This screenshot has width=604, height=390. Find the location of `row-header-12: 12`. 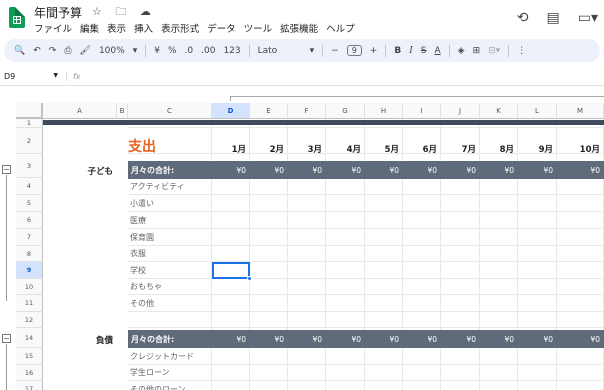

row-header-12: 12 is located at coordinates (29, 320).